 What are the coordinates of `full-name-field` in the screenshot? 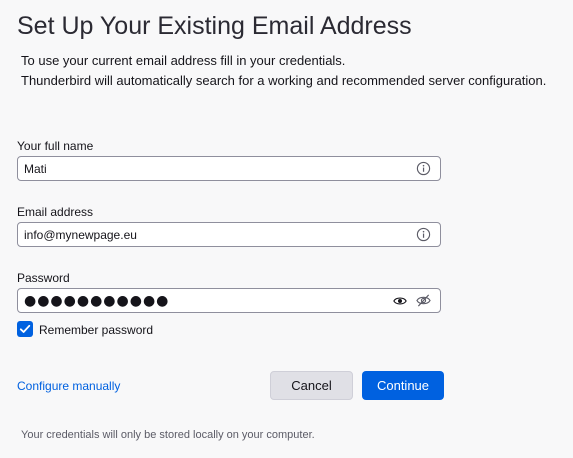 It's located at (229, 168).